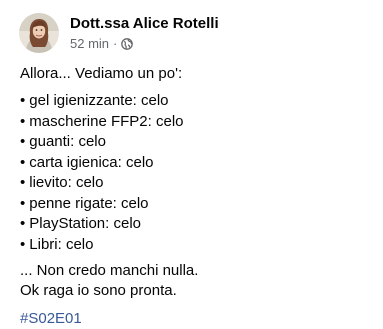 The width and height of the screenshot is (383, 329). Describe the element at coordinates (101, 73) in the screenshot. I see `post-intro: Allora... Vediamo un po':` at that location.